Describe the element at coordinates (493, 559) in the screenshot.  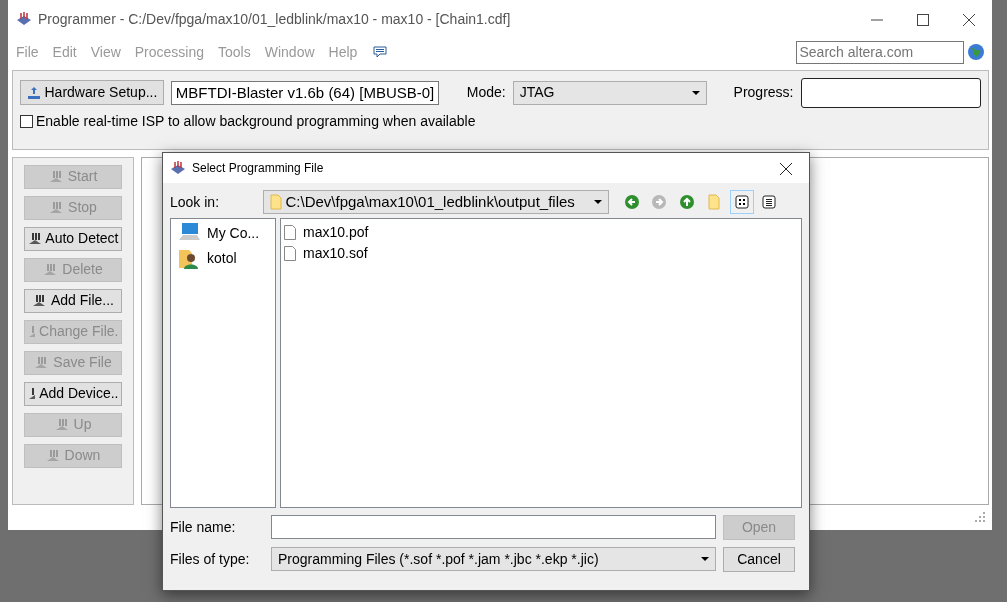
I see `file-type-dropdown: Programming Files (*.sof *.pof *.jam *.jbc *.ekp *.jic)` at that location.